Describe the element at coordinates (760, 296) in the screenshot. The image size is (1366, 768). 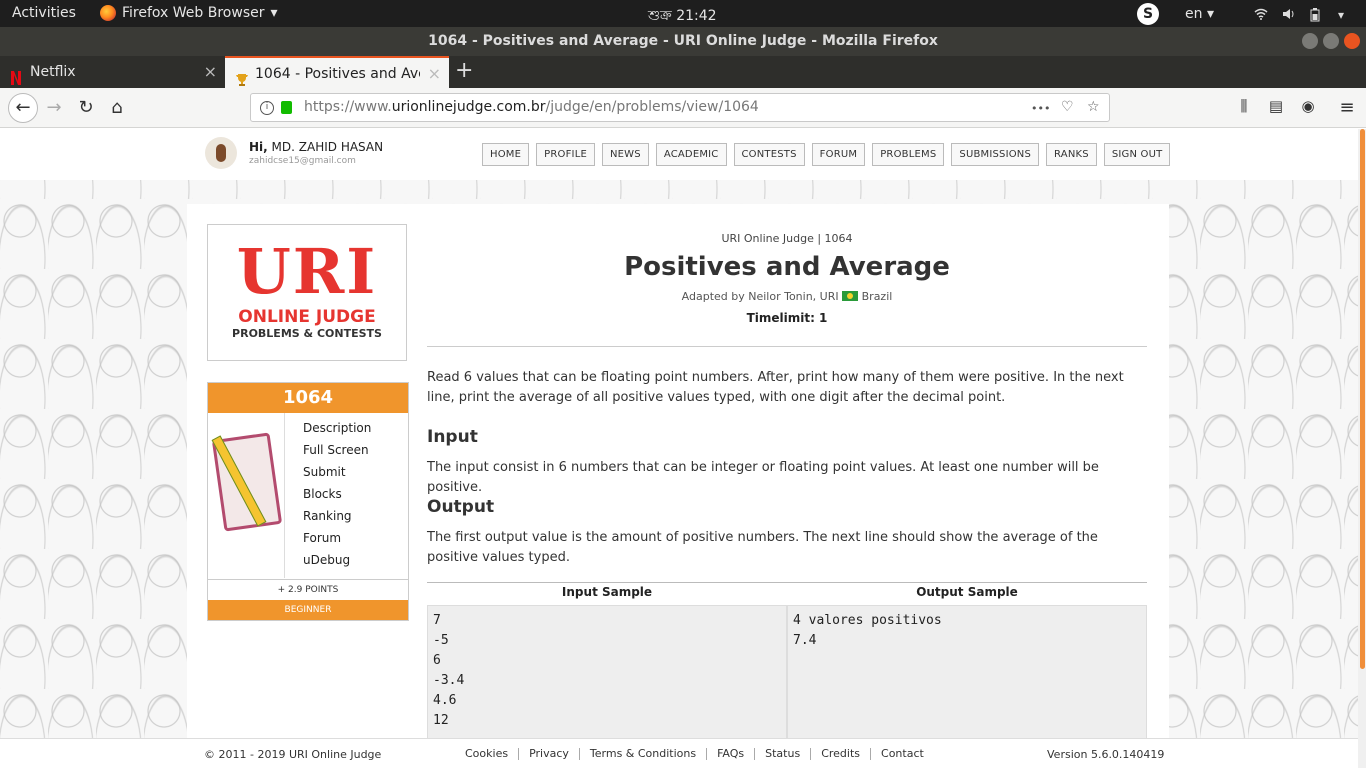
I see `author-text: Adapted by Neilor Tonin, URI` at that location.